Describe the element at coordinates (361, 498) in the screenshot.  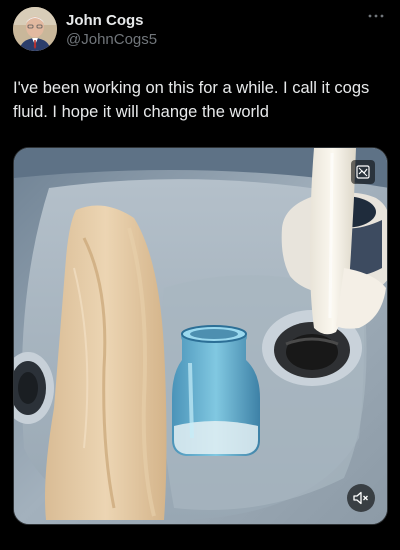
I see `volume-muted-icon` at that location.